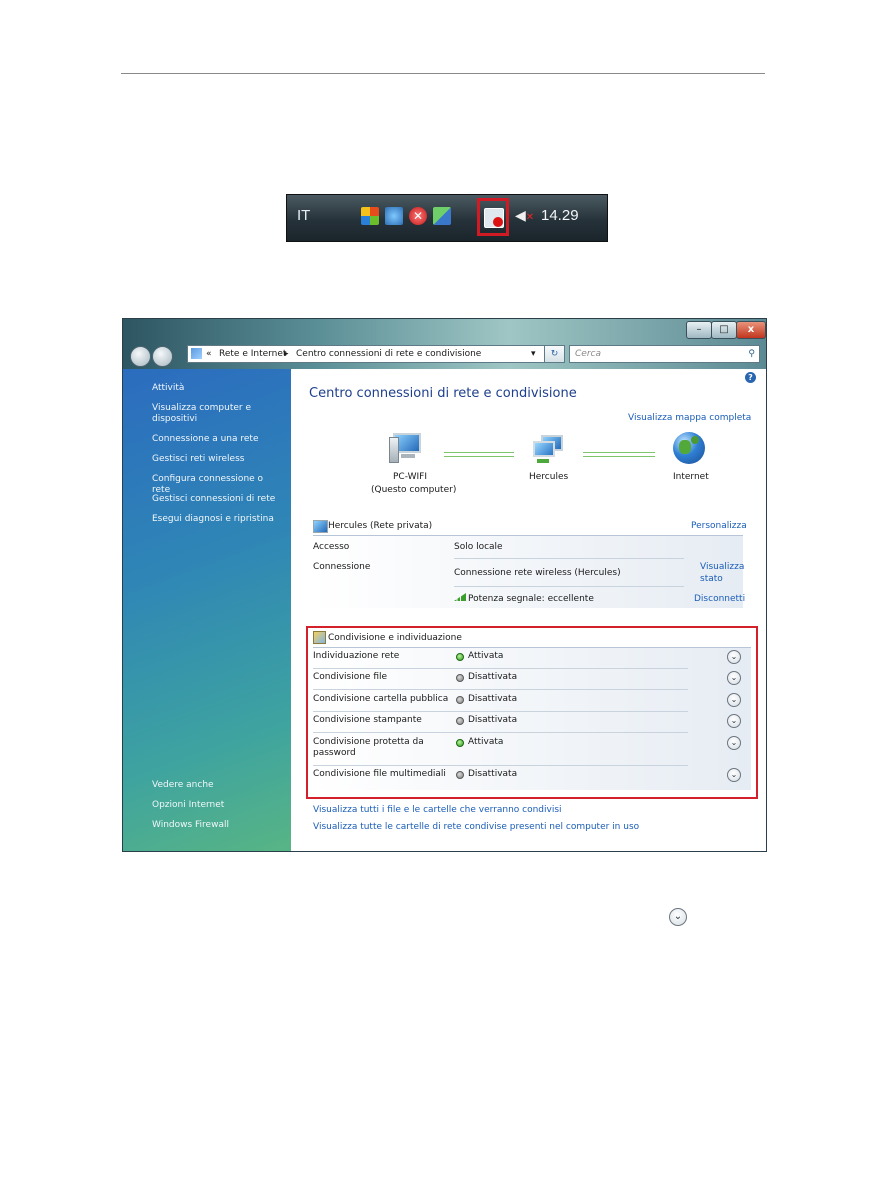 This screenshot has width=895, height=1191. What do you see at coordinates (531, 599) in the screenshot?
I see `signal-strength: Potenza segnale: eccellente` at bounding box center [531, 599].